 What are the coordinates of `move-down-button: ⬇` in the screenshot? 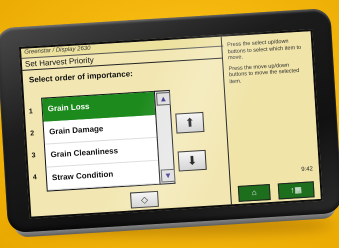 It's located at (192, 160).